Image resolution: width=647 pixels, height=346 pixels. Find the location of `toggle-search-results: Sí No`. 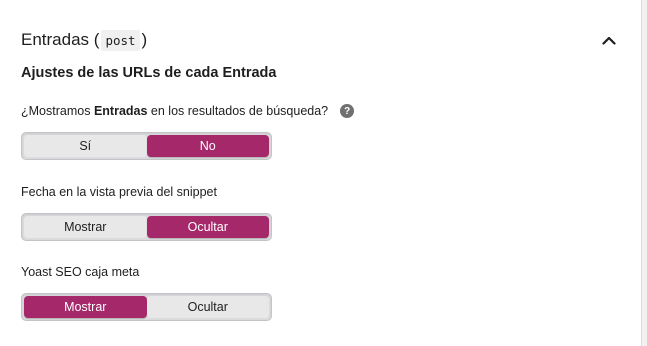

toggle-search-results: Sí No is located at coordinates (146, 146).